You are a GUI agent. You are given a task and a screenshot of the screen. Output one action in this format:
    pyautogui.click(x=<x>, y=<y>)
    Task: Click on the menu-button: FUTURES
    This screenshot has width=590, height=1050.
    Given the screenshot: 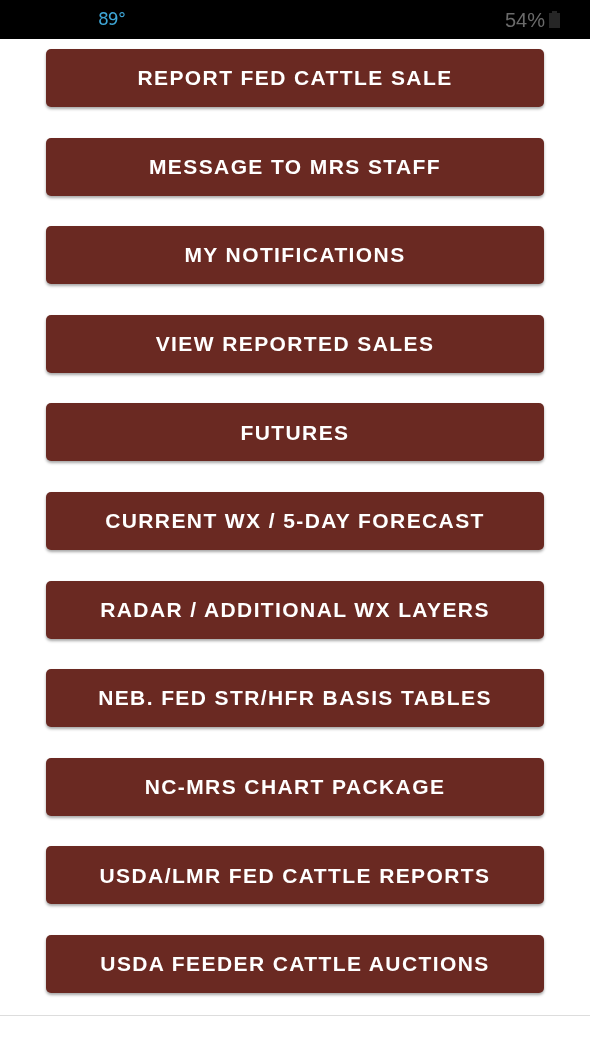 What is the action you would take?
    pyautogui.click(x=295, y=432)
    